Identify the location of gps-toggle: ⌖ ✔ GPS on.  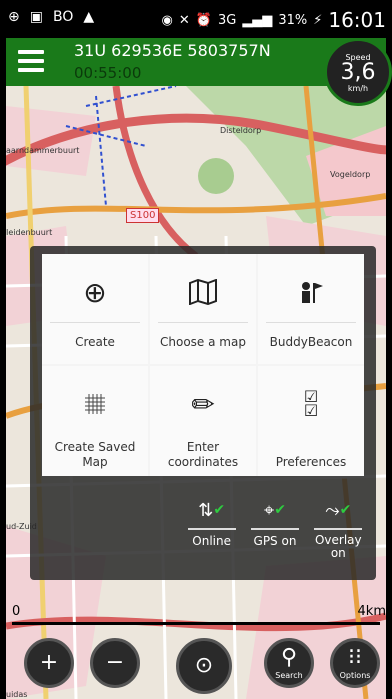
(275, 536).